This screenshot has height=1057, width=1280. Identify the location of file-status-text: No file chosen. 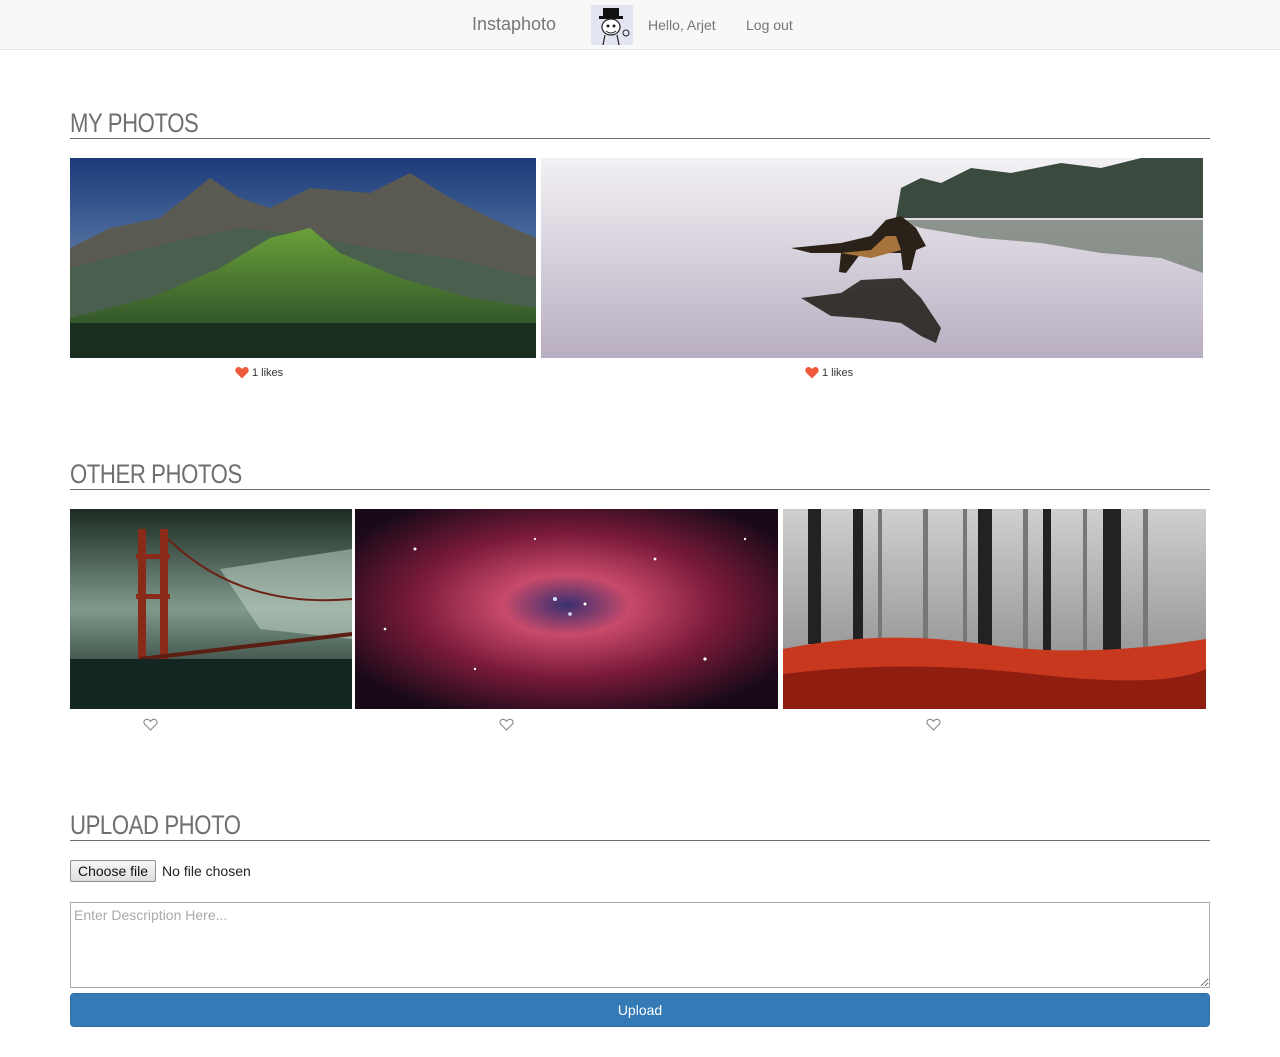
(206, 871).